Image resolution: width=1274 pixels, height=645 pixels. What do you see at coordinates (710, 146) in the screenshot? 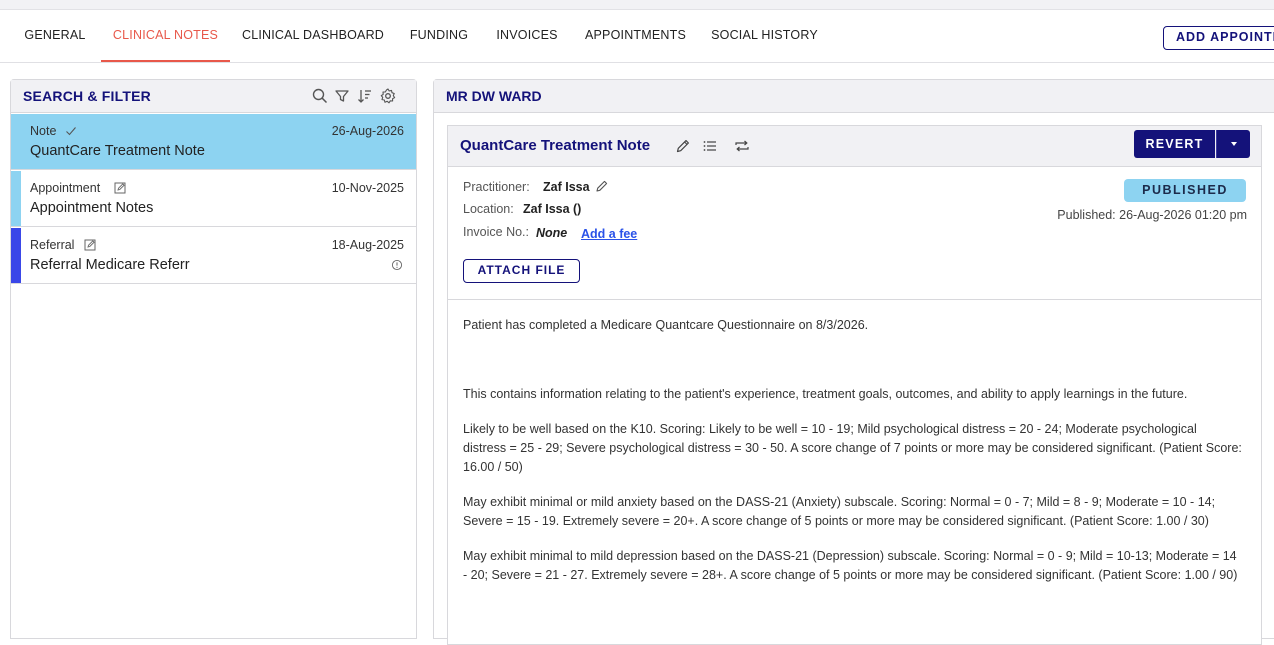
I see `list-icon` at bounding box center [710, 146].